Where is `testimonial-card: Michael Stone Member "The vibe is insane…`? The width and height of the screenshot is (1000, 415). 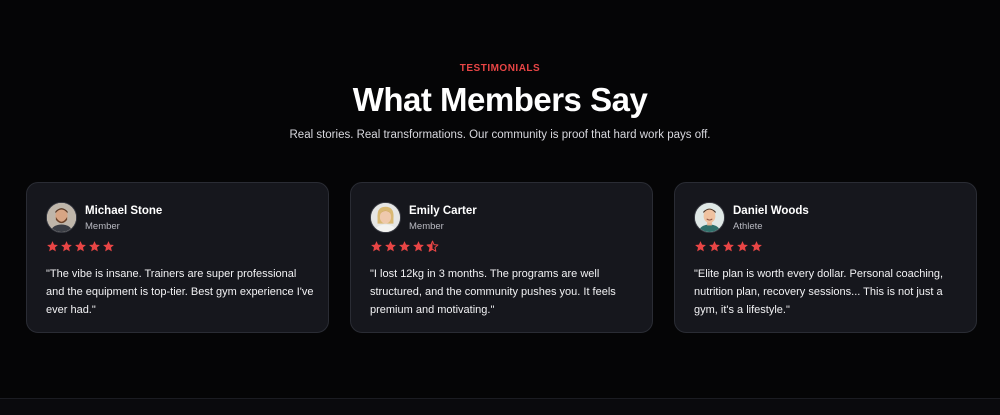 testimonial-card: Michael Stone Member "The vibe is insane… is located at coordinates (177, 257).